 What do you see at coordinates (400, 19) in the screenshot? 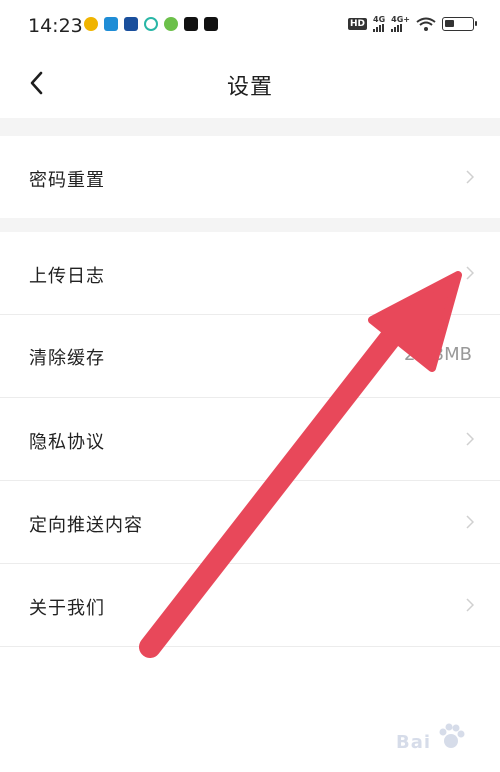
I see `signal-4gplus-label: 4G+` at bounding box center [400, 19].